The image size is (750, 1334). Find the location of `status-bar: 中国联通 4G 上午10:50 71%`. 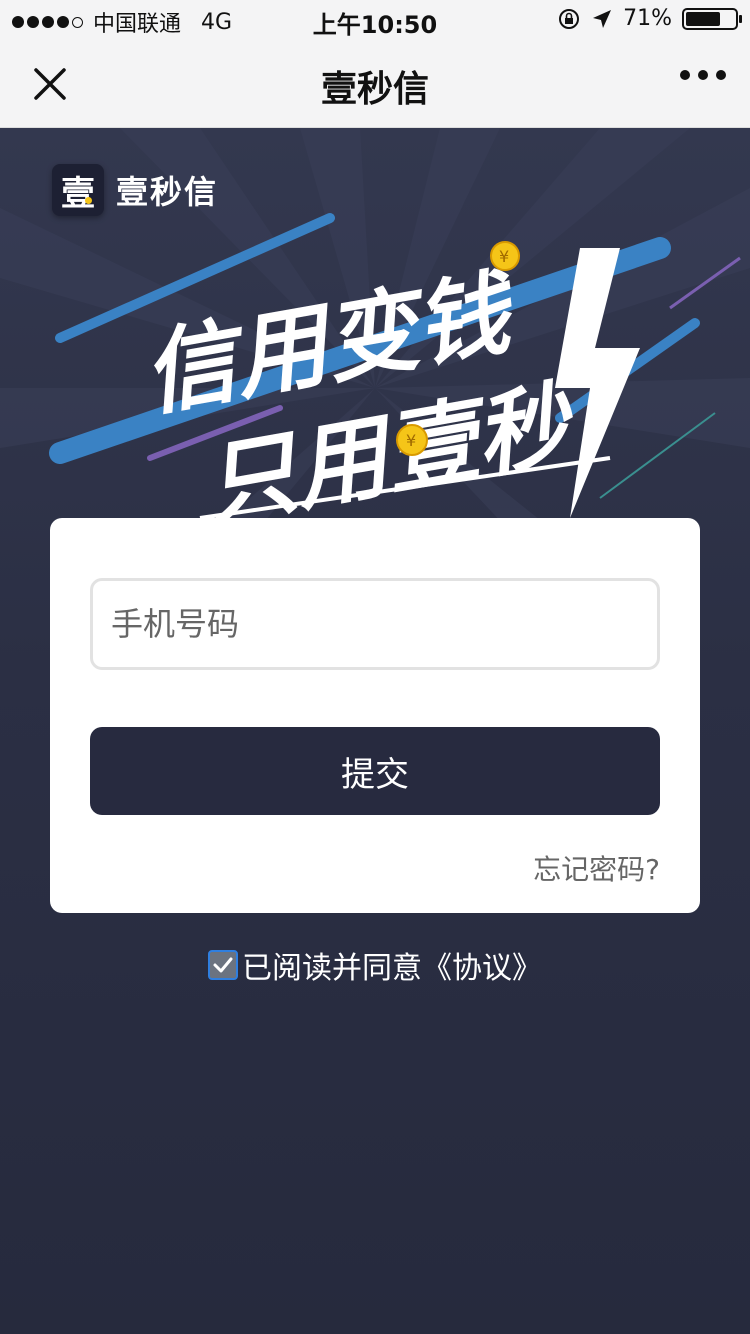

status-bar: 中国联通 4G 上午10:50 71% is located at coordinates (375, 20).